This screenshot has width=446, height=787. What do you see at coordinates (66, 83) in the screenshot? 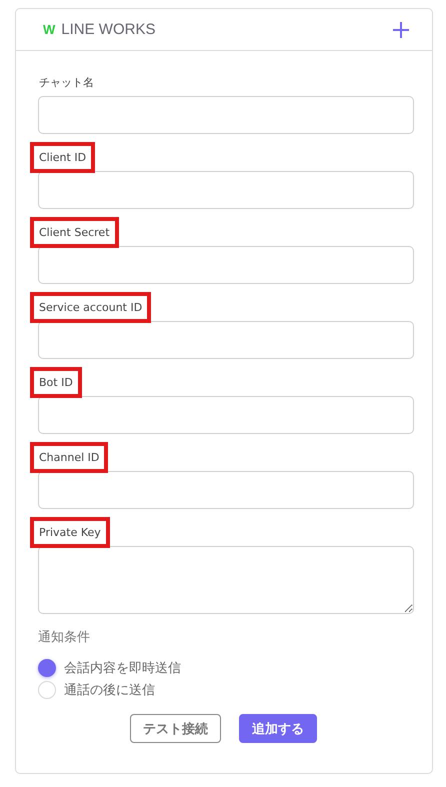
I see `field-label: チャット名` at bounding box center [66, 83].